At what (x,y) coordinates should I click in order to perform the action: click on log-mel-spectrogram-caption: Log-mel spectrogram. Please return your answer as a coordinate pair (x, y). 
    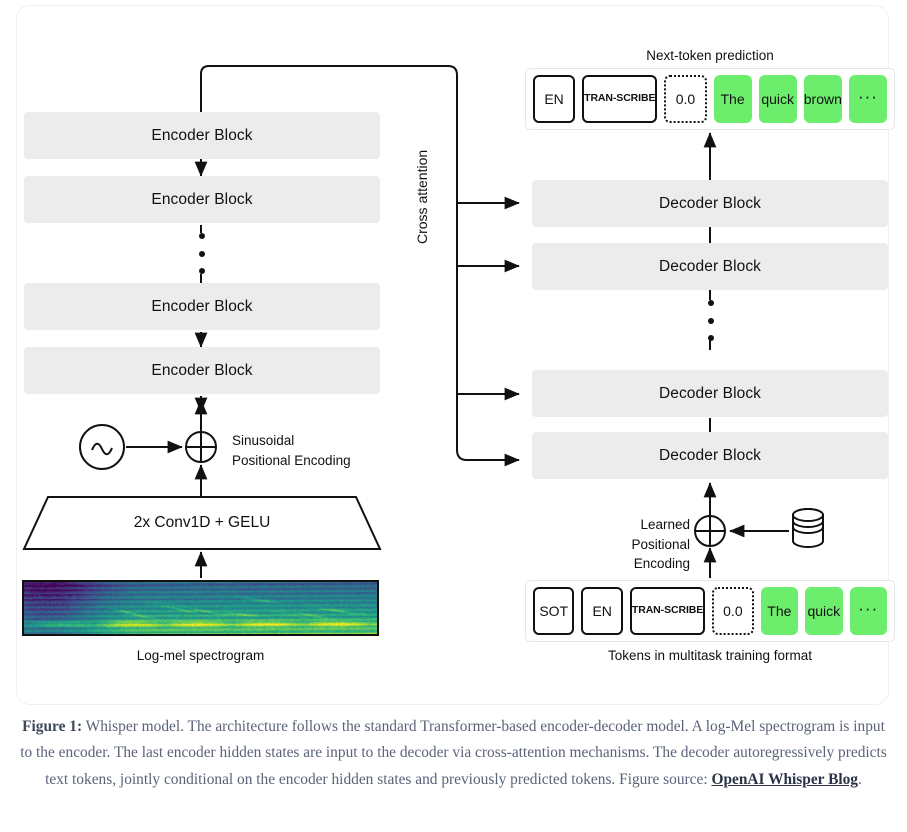
    Looking at the image, I should click on (200, 655).